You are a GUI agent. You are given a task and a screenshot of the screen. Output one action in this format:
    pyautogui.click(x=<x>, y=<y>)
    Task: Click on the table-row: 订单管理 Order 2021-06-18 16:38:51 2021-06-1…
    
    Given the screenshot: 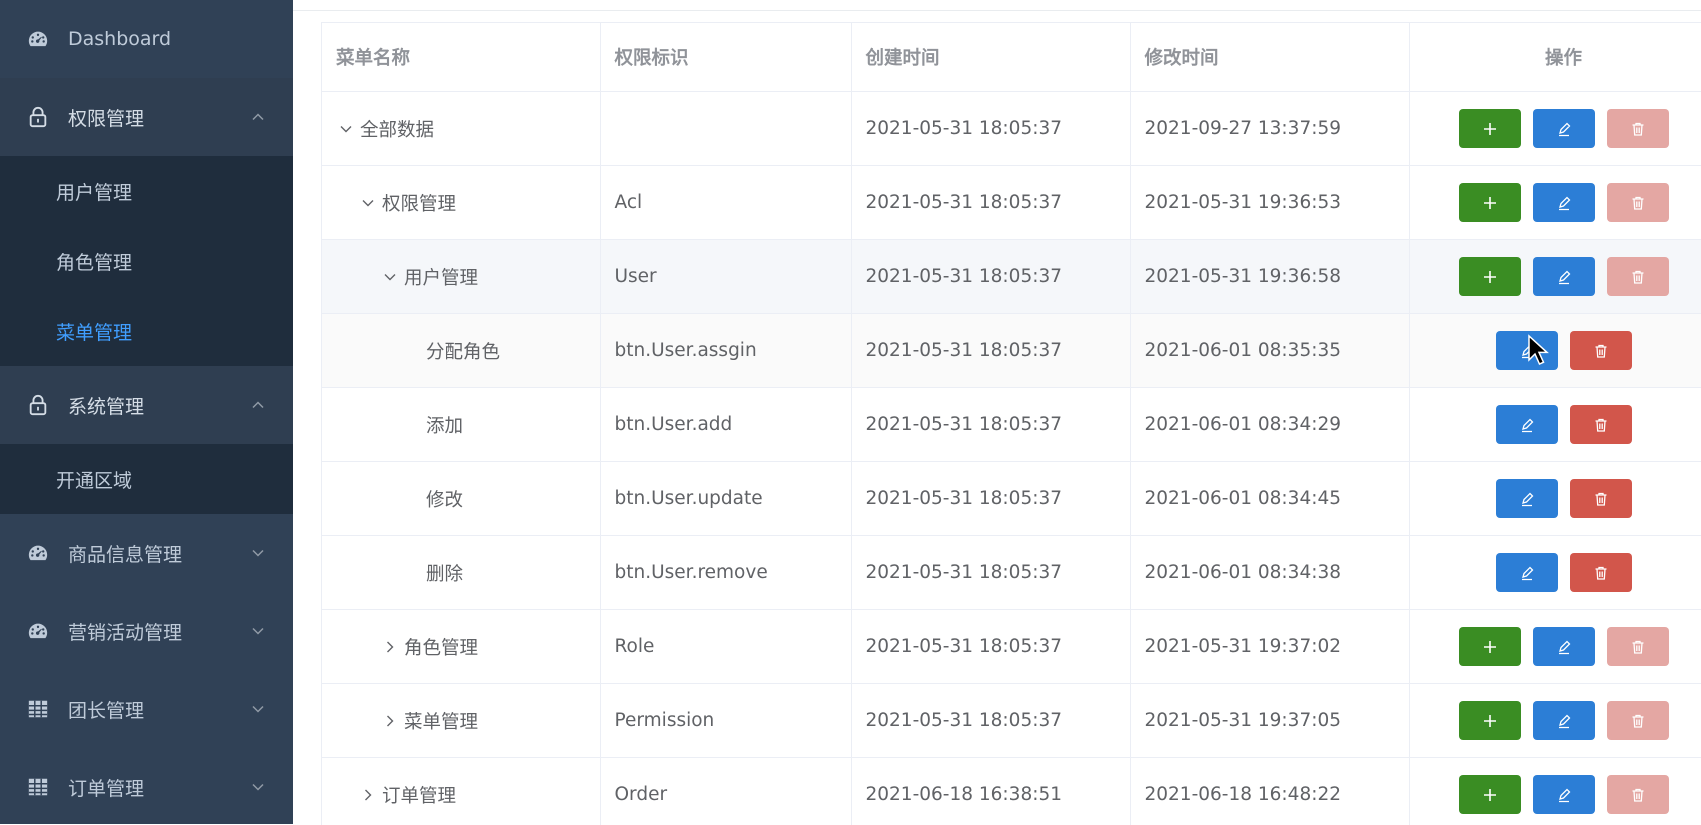 What is the action you would take?
    pyautogui.click(x=1011, y=791)
    